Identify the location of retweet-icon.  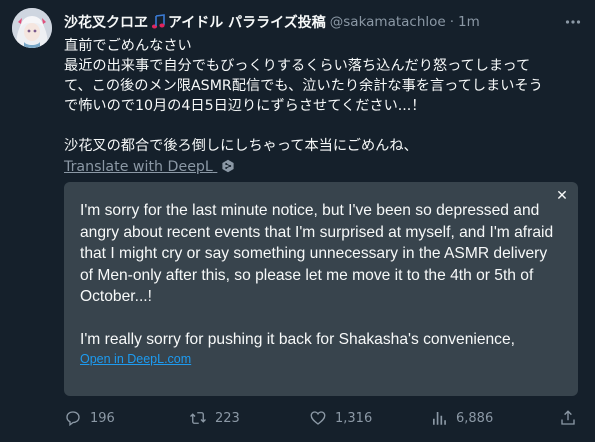
(198, 418).